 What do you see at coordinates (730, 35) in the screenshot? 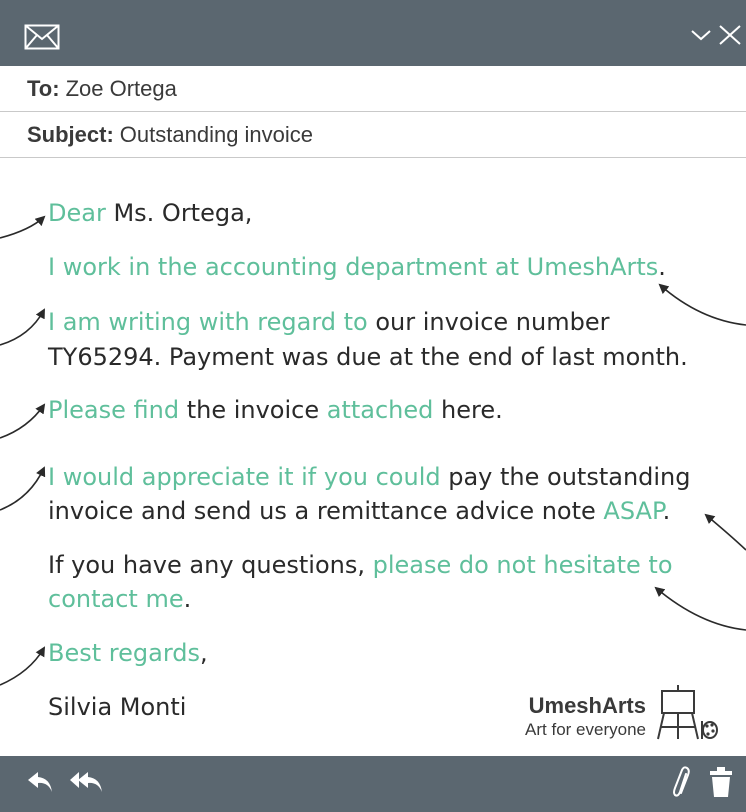
I see `close-icon` at bounding box center [730, 35].